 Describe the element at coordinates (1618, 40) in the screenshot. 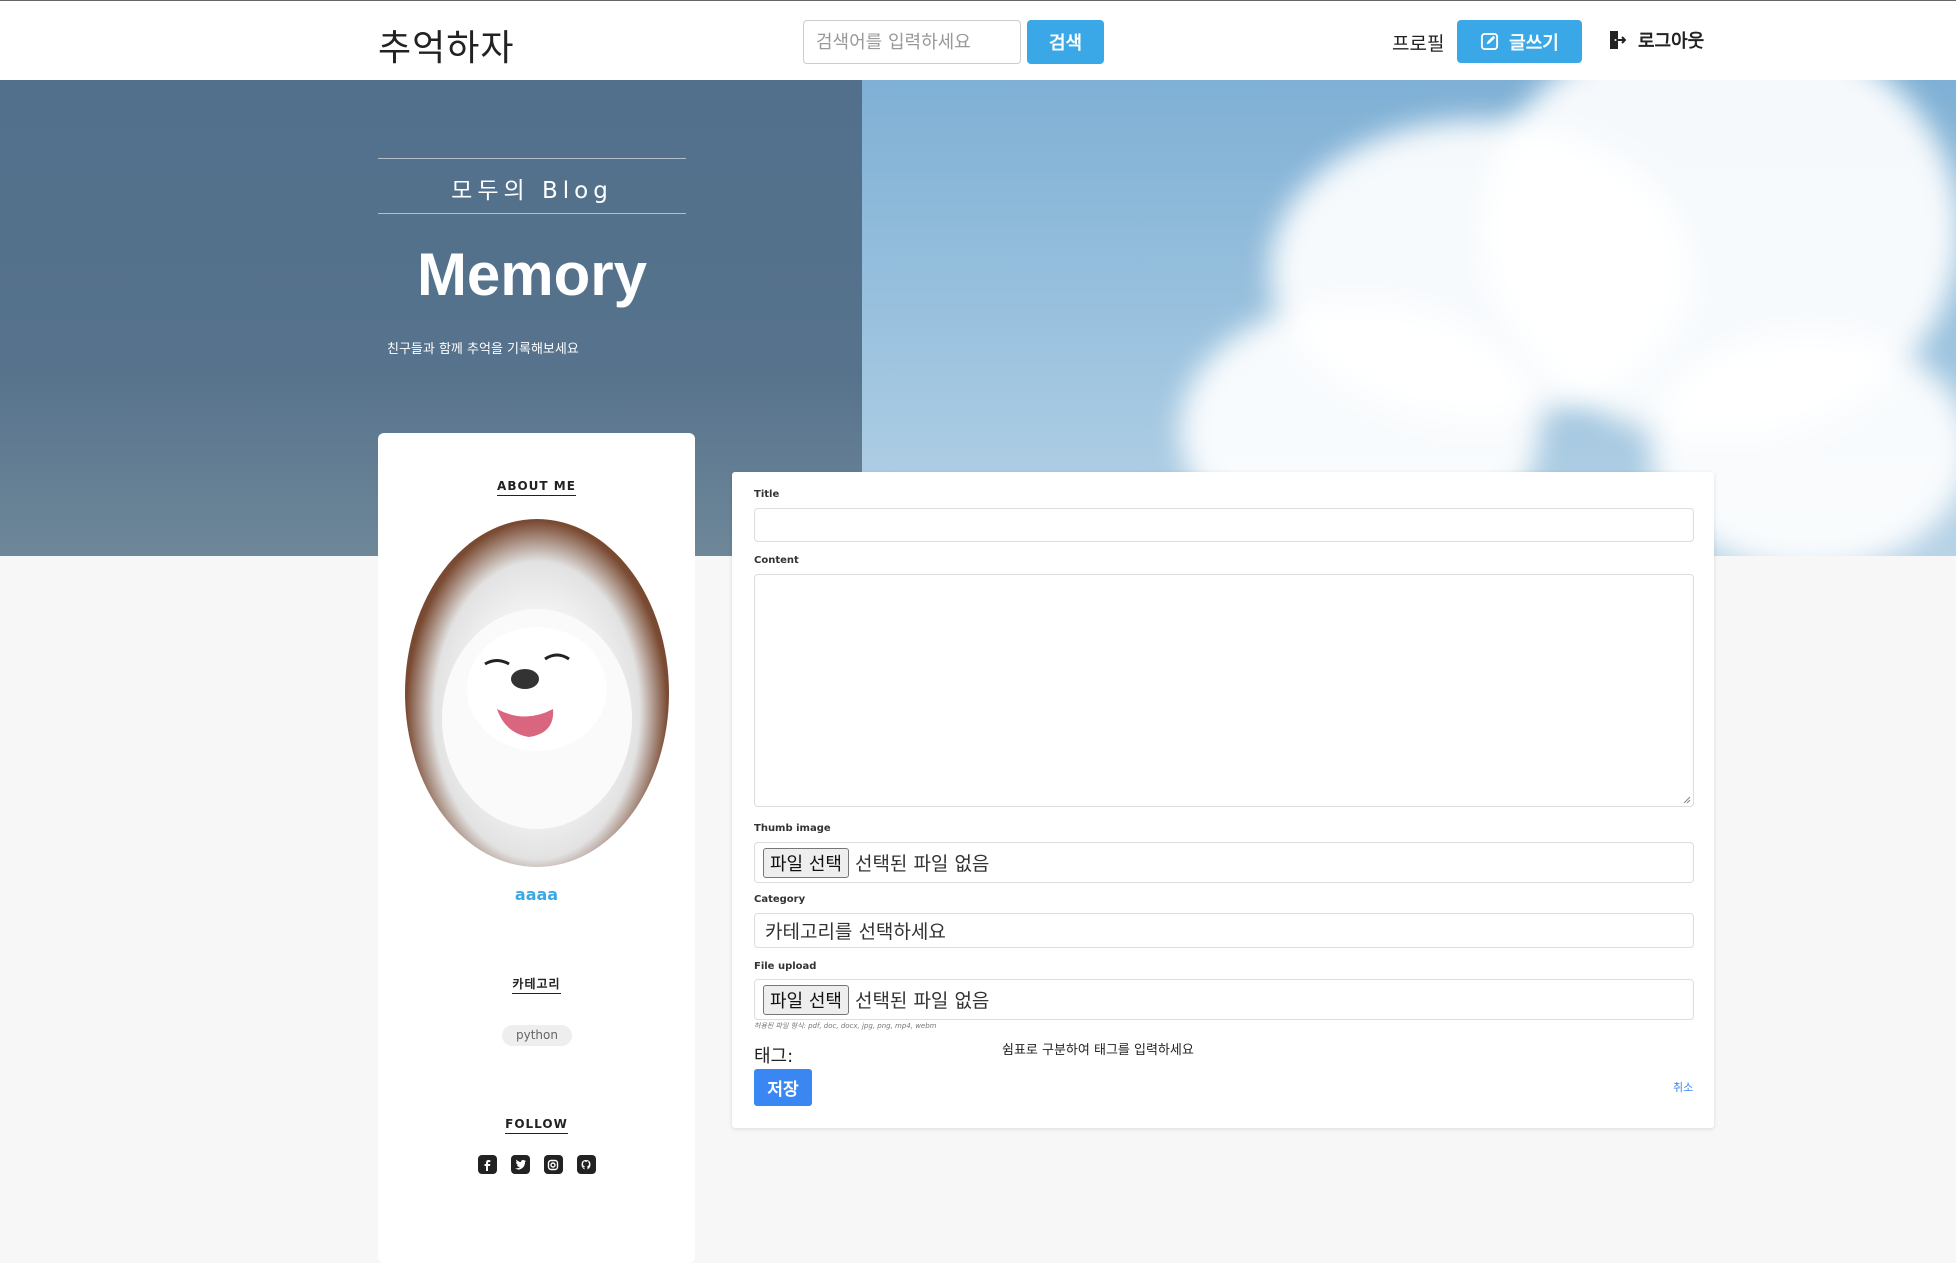

I see `logout-icon` at that location.